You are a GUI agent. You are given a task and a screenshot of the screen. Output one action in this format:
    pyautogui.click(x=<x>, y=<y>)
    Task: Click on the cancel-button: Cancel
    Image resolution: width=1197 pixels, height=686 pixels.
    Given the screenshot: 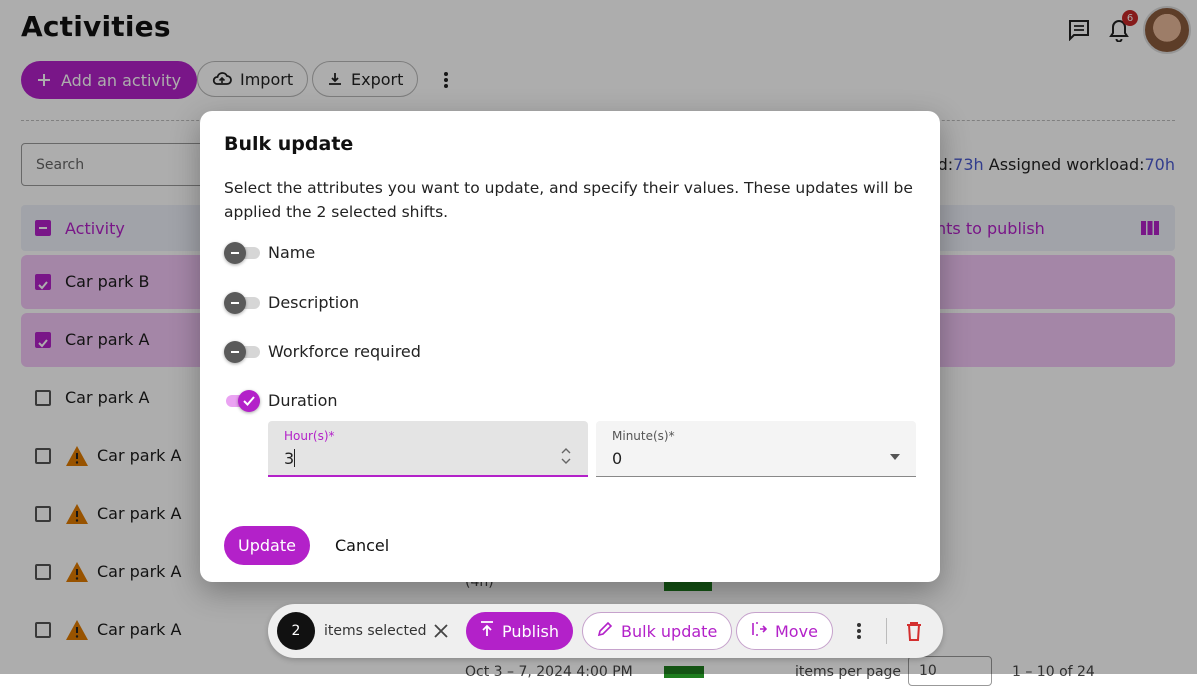 What is the action you would take?
    pyautogui.click(x=362, y=545)
    